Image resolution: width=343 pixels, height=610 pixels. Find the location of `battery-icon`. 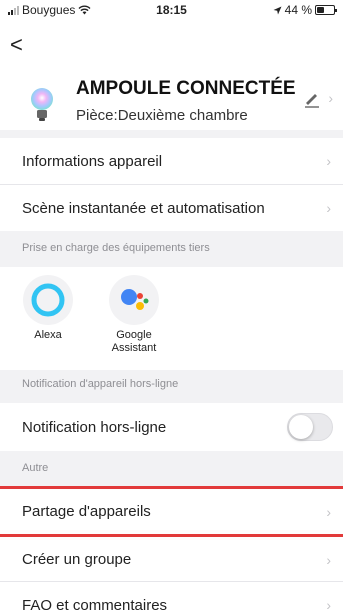

battery-icon is located at coordinates (326, 10).